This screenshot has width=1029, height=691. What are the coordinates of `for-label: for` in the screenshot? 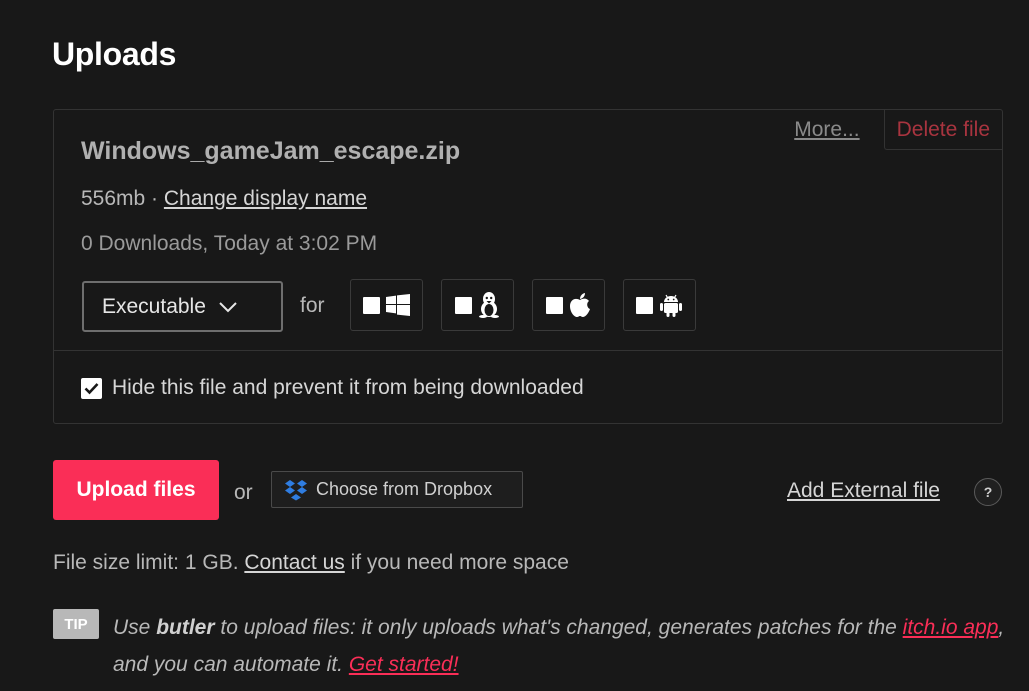 It's located at (312, 305).